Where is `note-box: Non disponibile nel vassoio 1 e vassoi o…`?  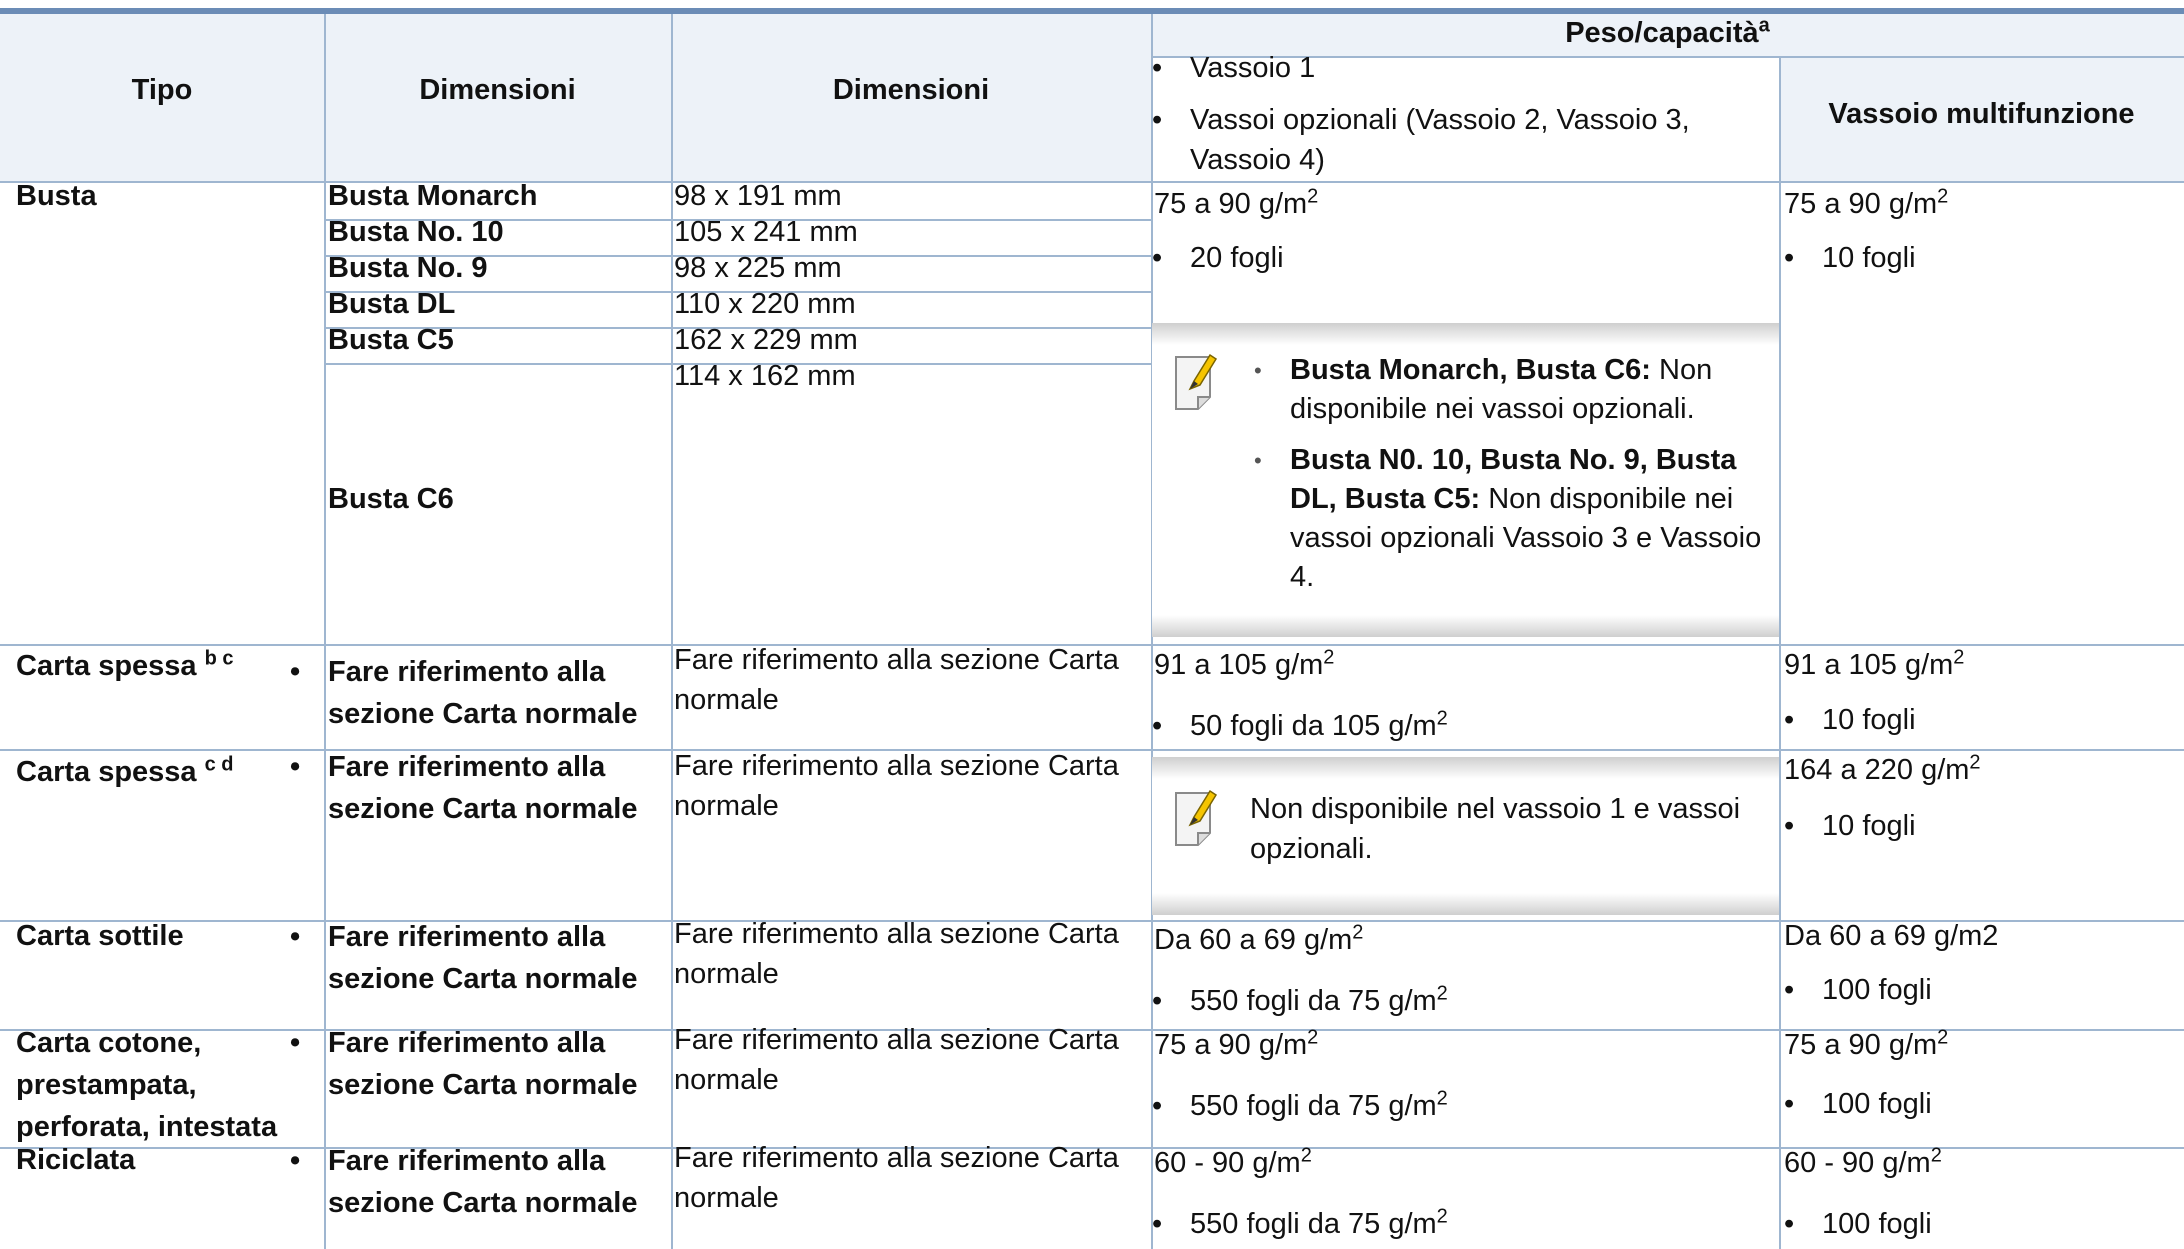 note-box: Non disponibile nel vassoio 1 e vassoi o… is located at coordinates (1465, 836).